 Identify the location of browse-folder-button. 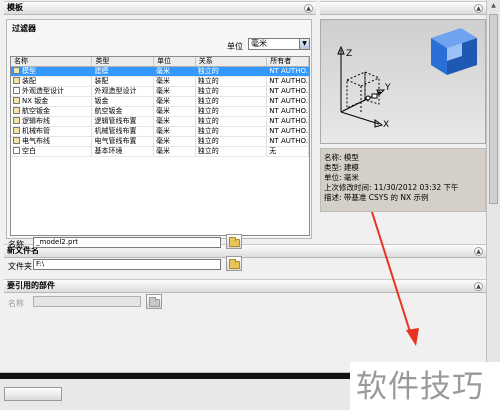
(234, 263).